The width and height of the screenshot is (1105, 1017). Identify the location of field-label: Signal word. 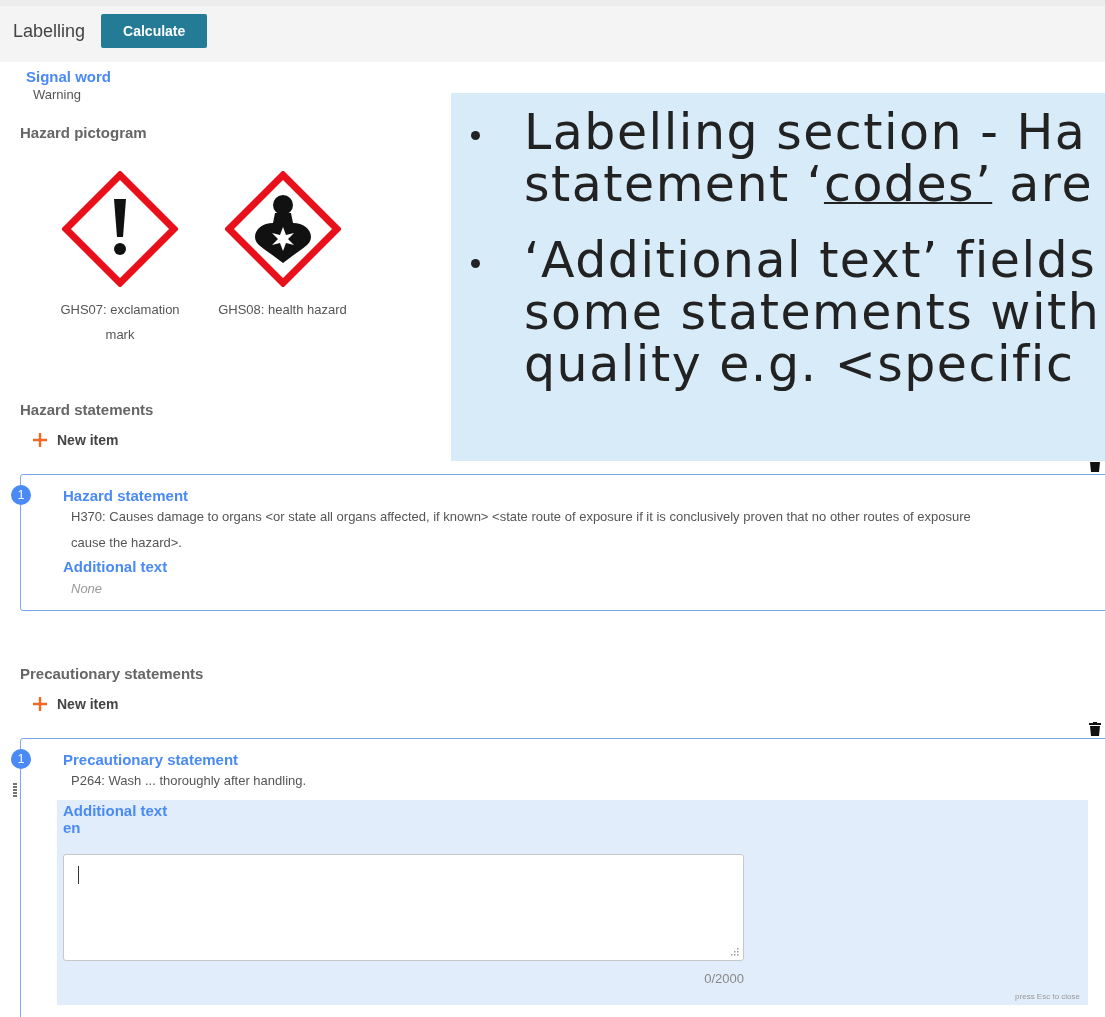
(68, 76).